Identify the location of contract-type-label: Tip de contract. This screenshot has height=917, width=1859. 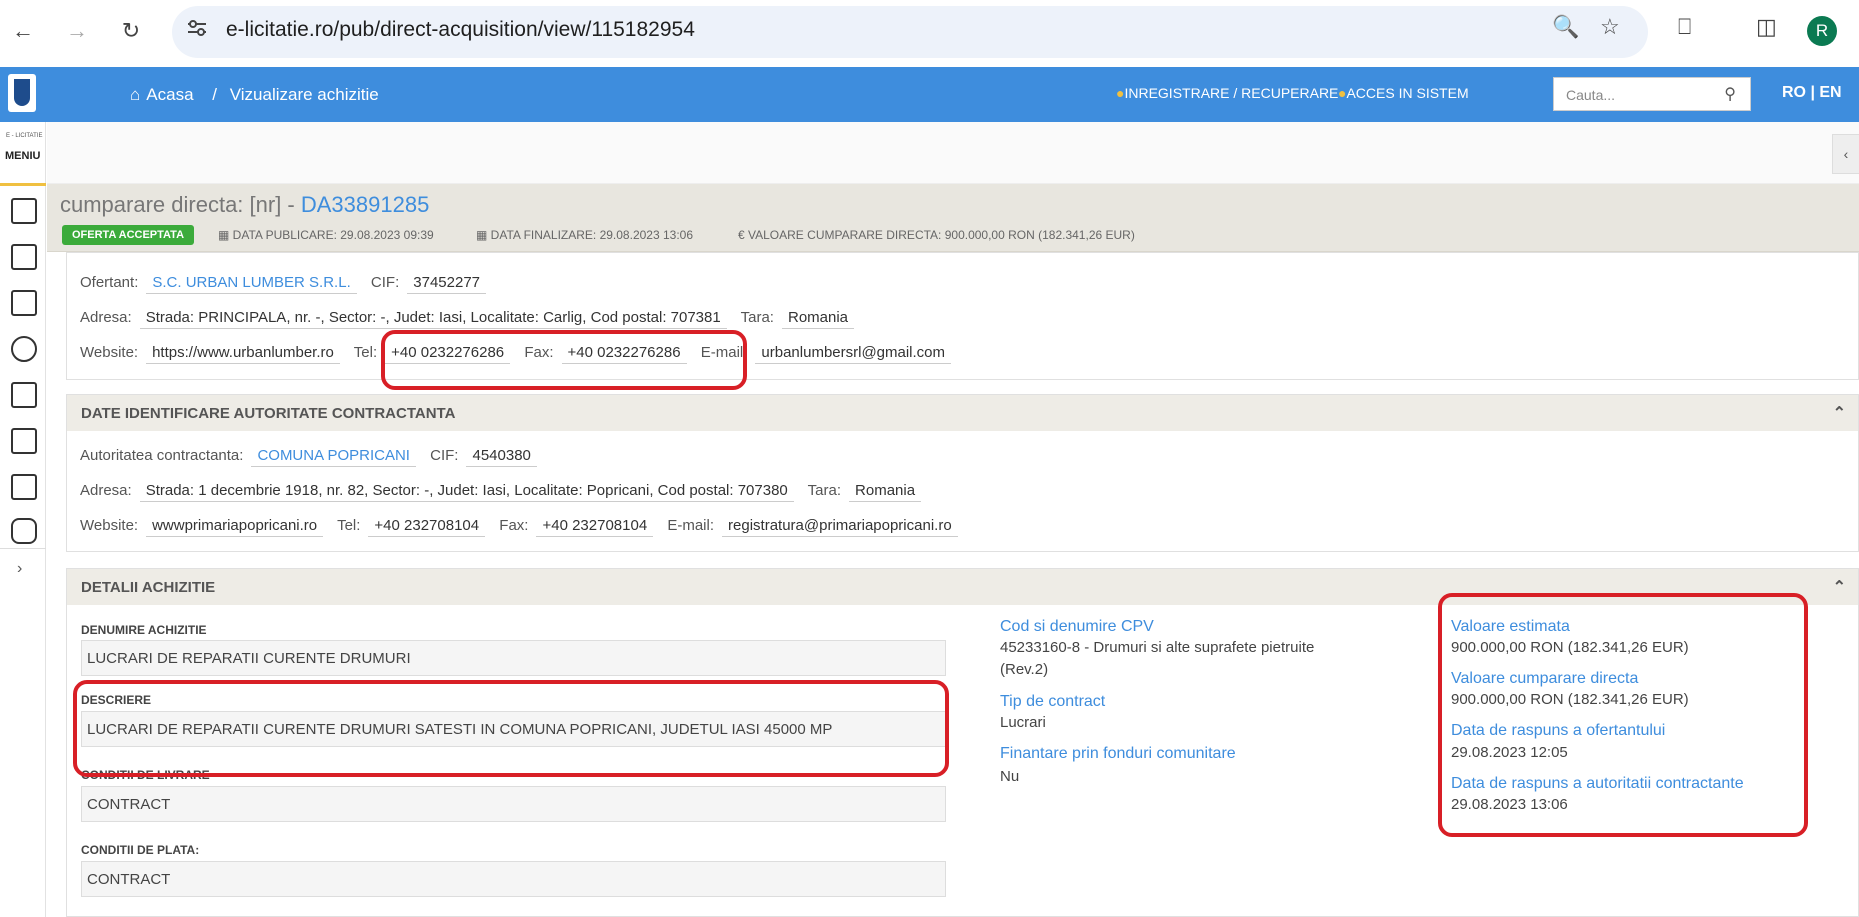
(1053, 701).